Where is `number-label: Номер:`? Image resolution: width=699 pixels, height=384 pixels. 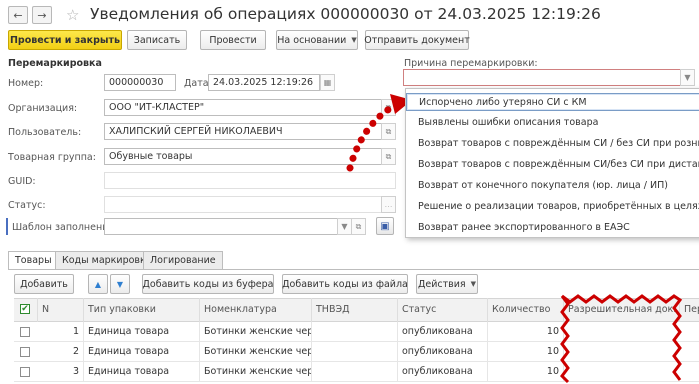 number-label: Номер: is located at coordinates (26, 83).